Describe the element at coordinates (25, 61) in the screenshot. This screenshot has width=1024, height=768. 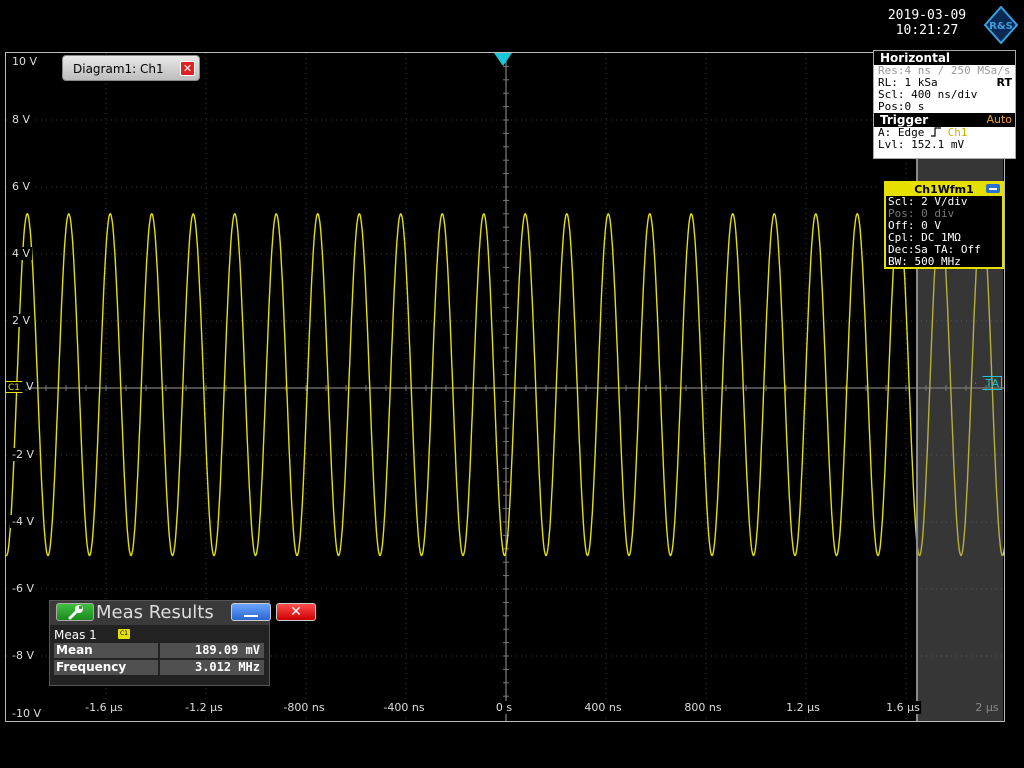
I see `y-tick-label: 10 V` at that location.